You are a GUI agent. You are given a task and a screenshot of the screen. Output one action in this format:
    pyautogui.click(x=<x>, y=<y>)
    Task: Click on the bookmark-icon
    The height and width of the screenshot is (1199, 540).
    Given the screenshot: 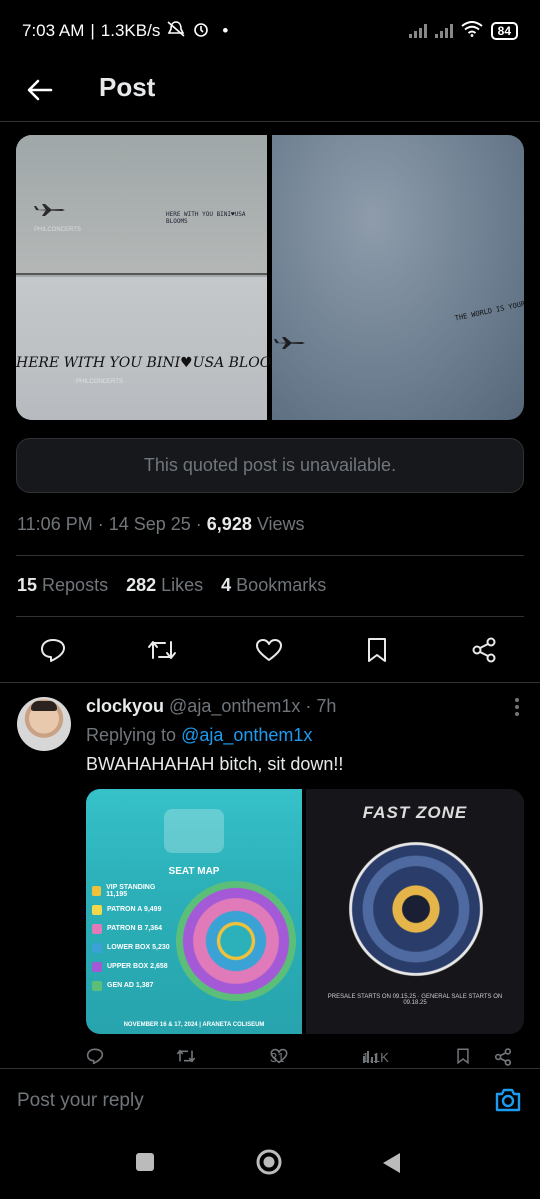 What is the action you would take?
    pyautogui.click(x=463, y=1056)
    